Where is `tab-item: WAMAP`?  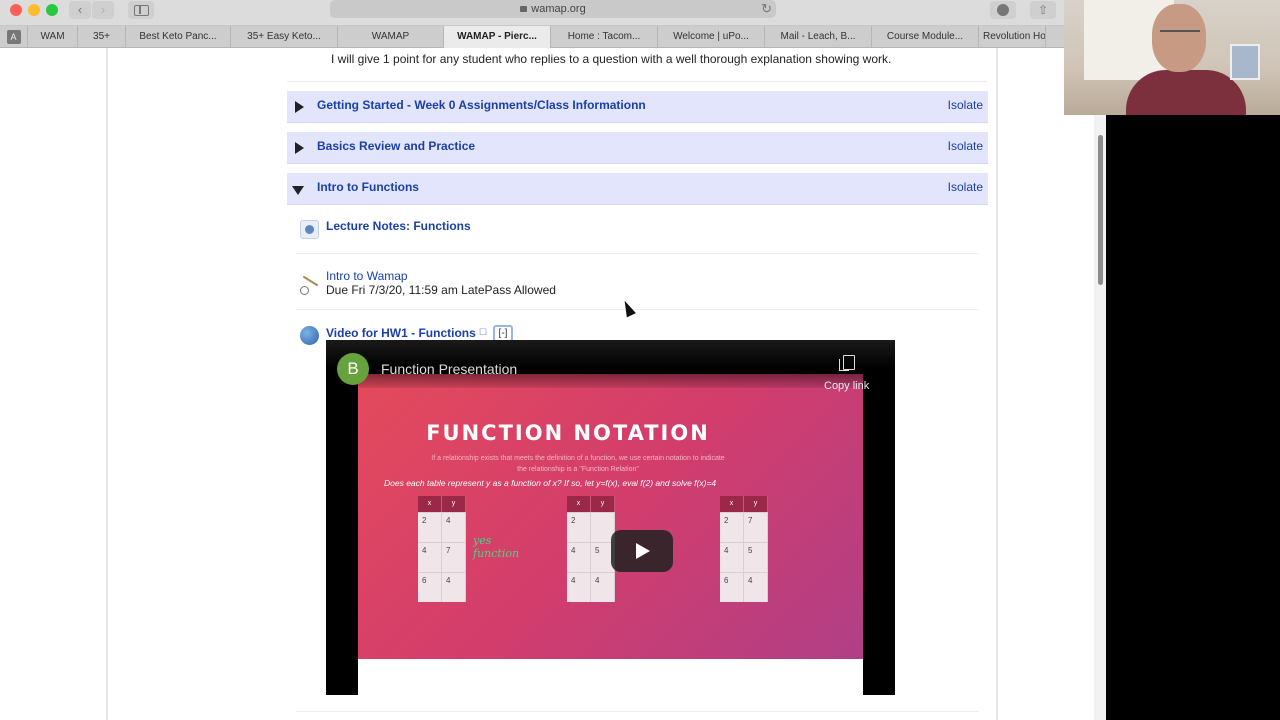 tab-item: WAMAP is located at coordinates (391, 37).